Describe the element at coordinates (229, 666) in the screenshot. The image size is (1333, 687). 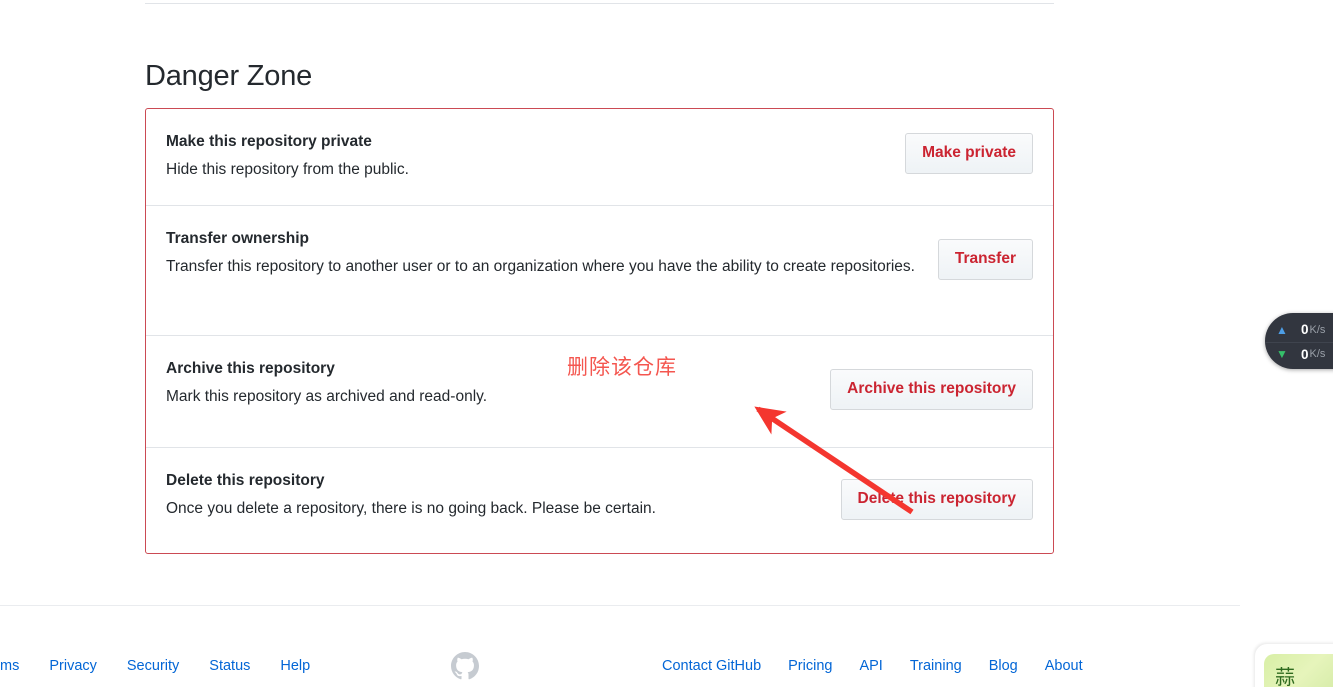
I see `footer-link-status: Status` at that location.